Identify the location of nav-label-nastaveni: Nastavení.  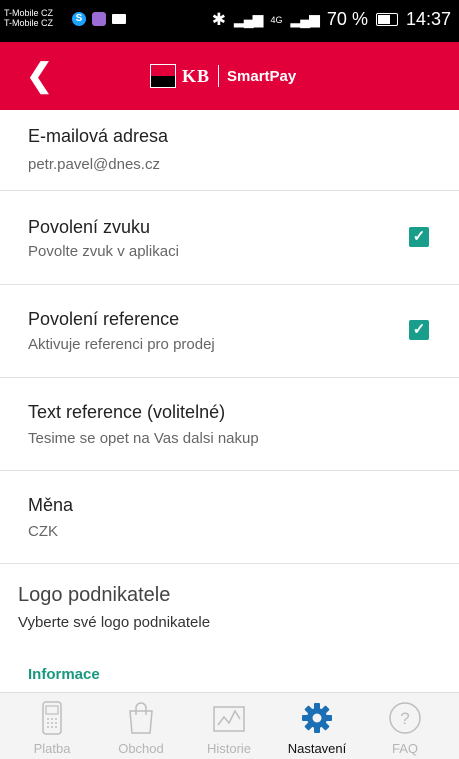
(317, 748).